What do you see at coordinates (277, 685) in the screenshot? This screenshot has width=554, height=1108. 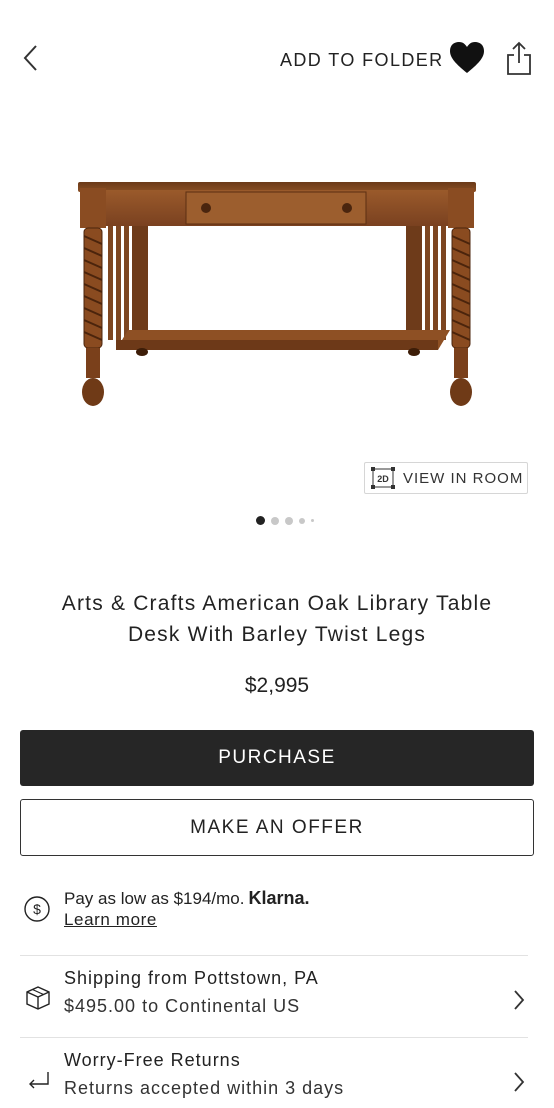 I see `product-price: $2,995` at bounding box center [277, 685].